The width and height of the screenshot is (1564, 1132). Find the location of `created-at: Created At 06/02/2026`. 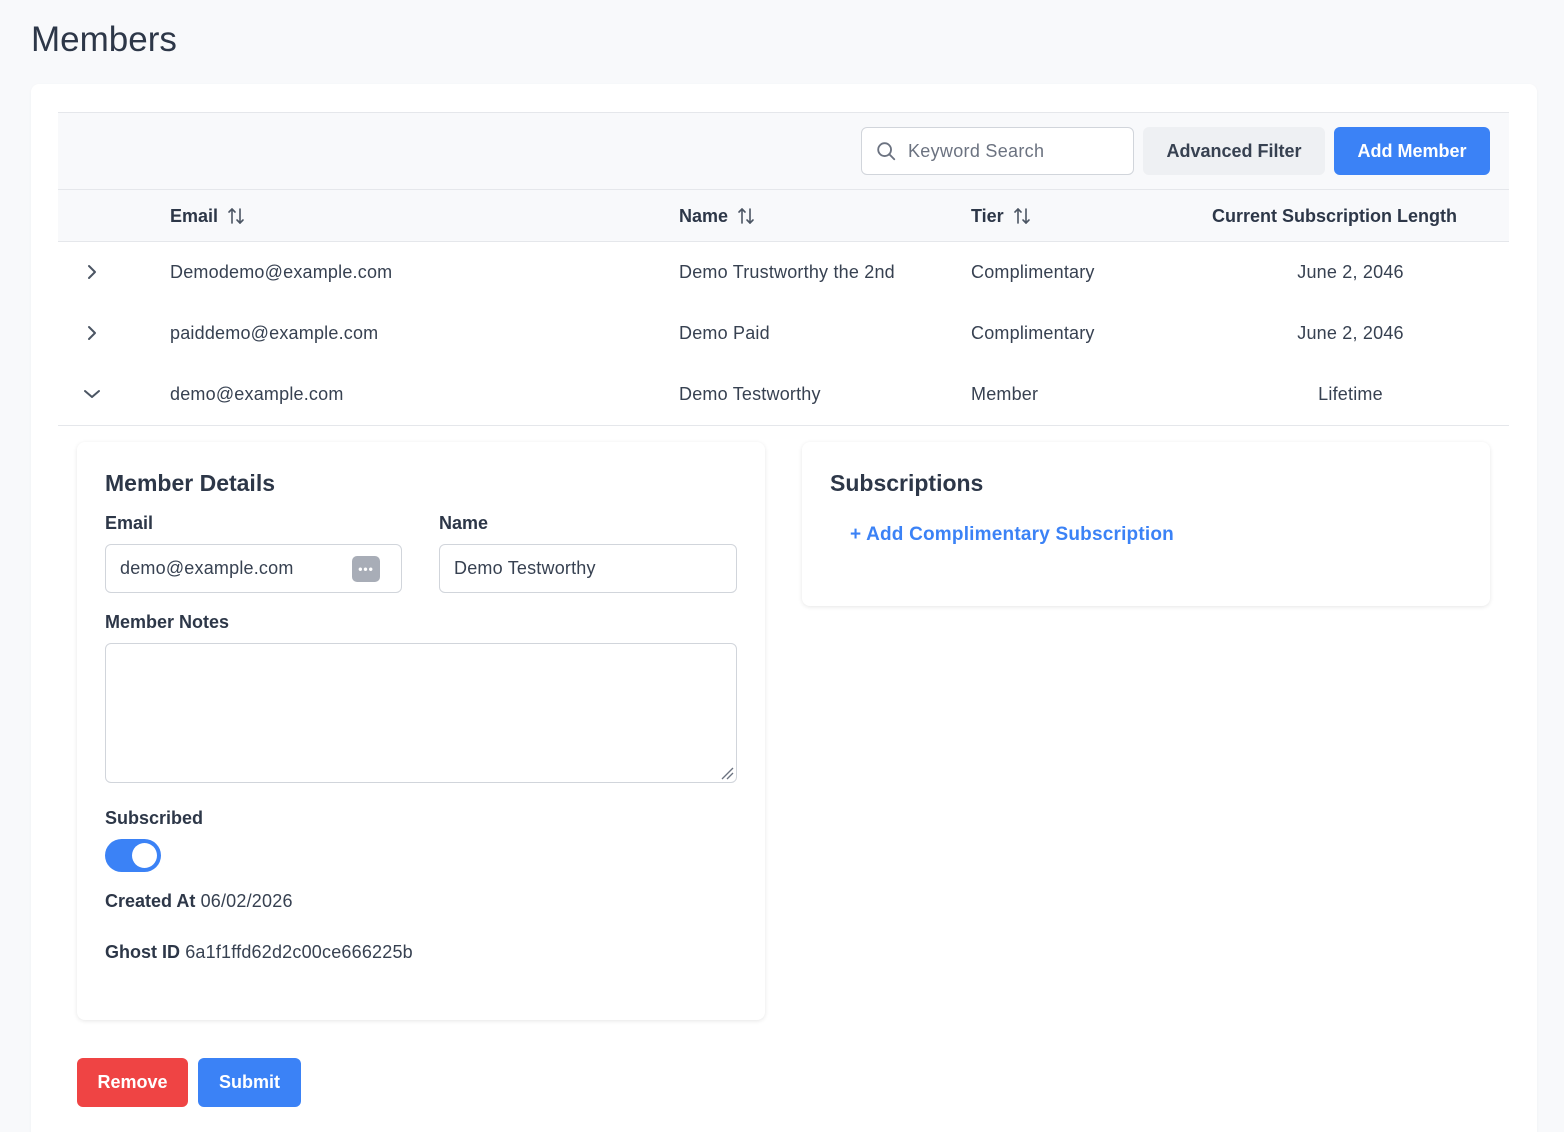

created-at: Created At 06/02/2026 is located at coordinates (199, 901).